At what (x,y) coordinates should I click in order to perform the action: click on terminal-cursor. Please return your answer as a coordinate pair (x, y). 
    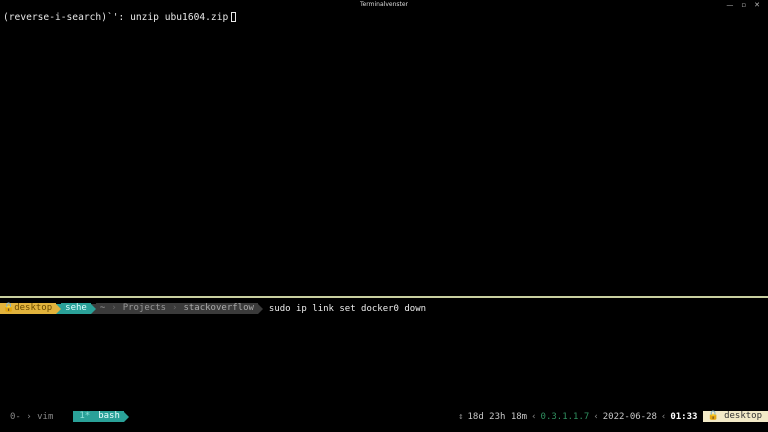
    Looking at the image, I should click on (234, 17).